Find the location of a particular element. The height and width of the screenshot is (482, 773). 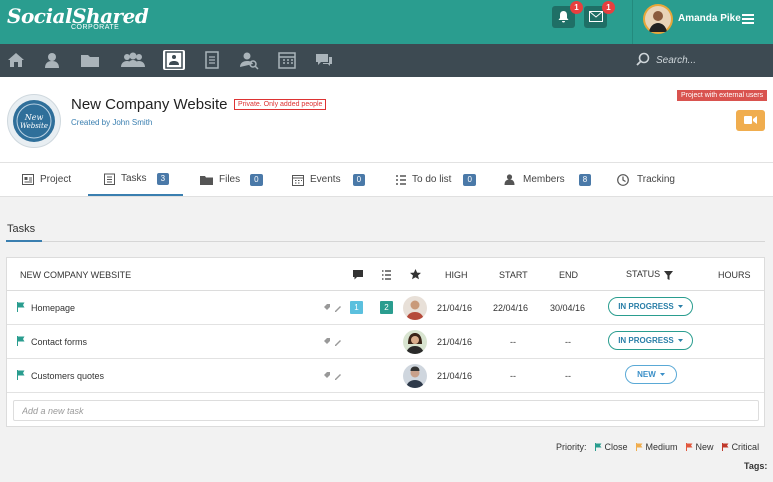

tab-project: Project is located at coordinates (55, 179).